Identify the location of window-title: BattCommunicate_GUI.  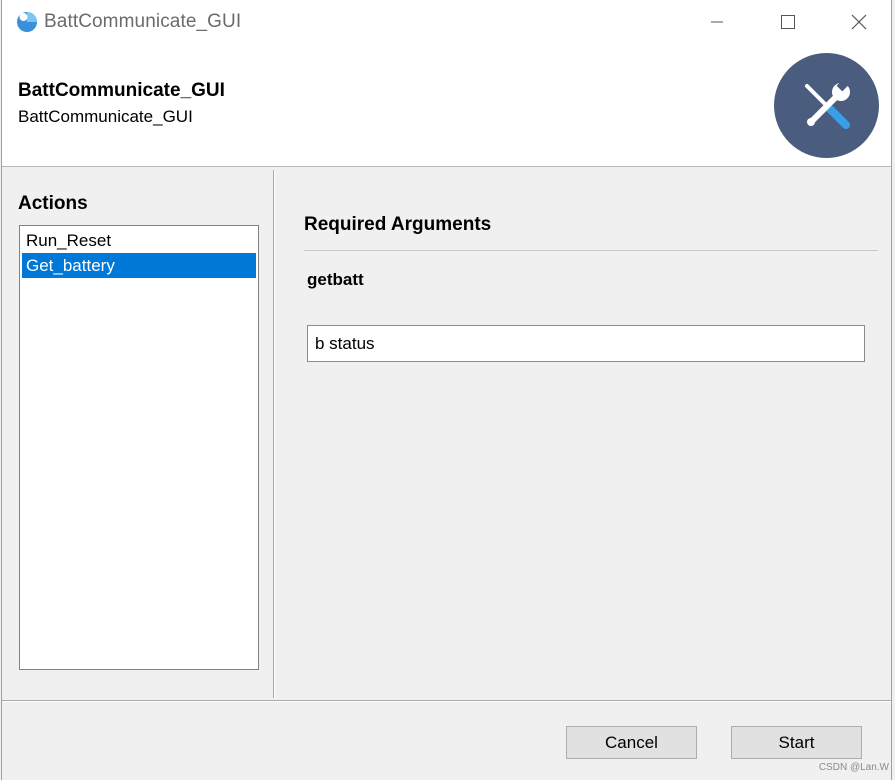
(143, 21).